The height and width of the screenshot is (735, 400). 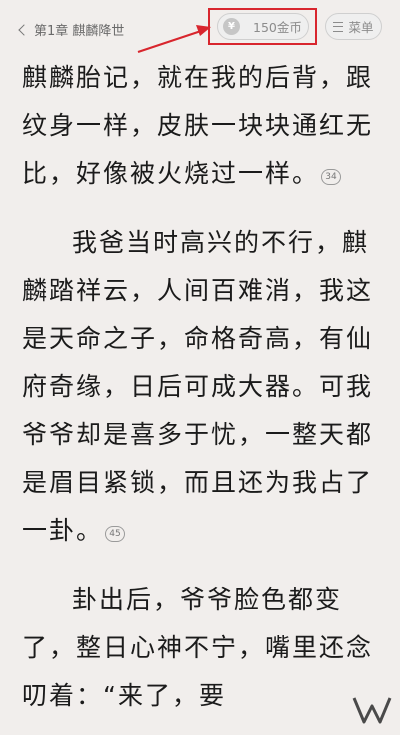 What do you see at coordinates (24, 29) in the screenshot?
I see `chevron-left-icon` at bounding box center [24, 29].